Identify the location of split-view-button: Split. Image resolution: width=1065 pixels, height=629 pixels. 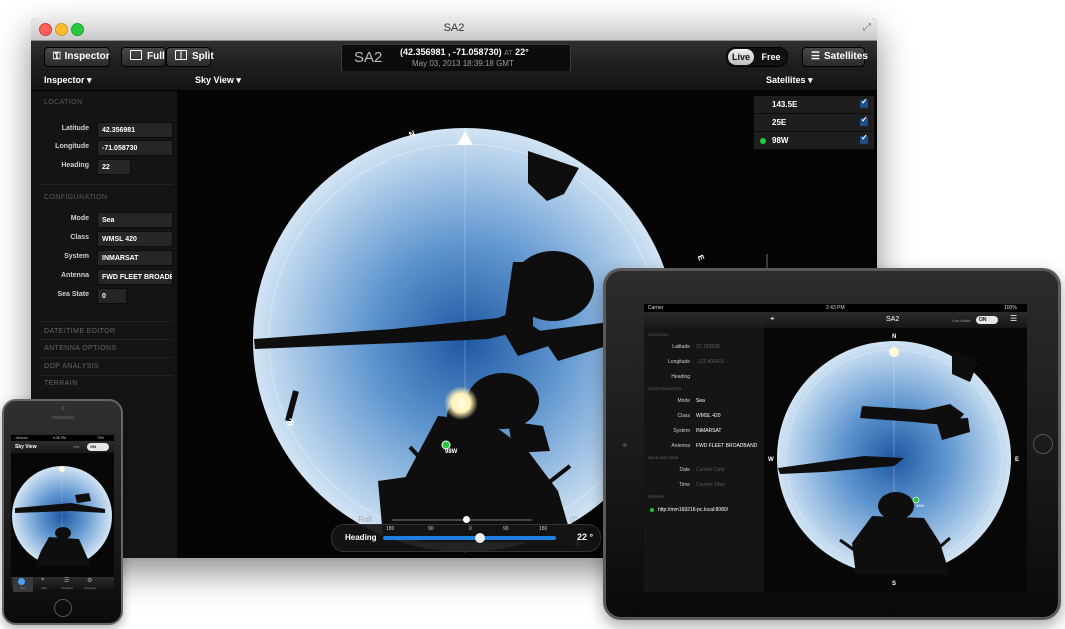
(190, 57).